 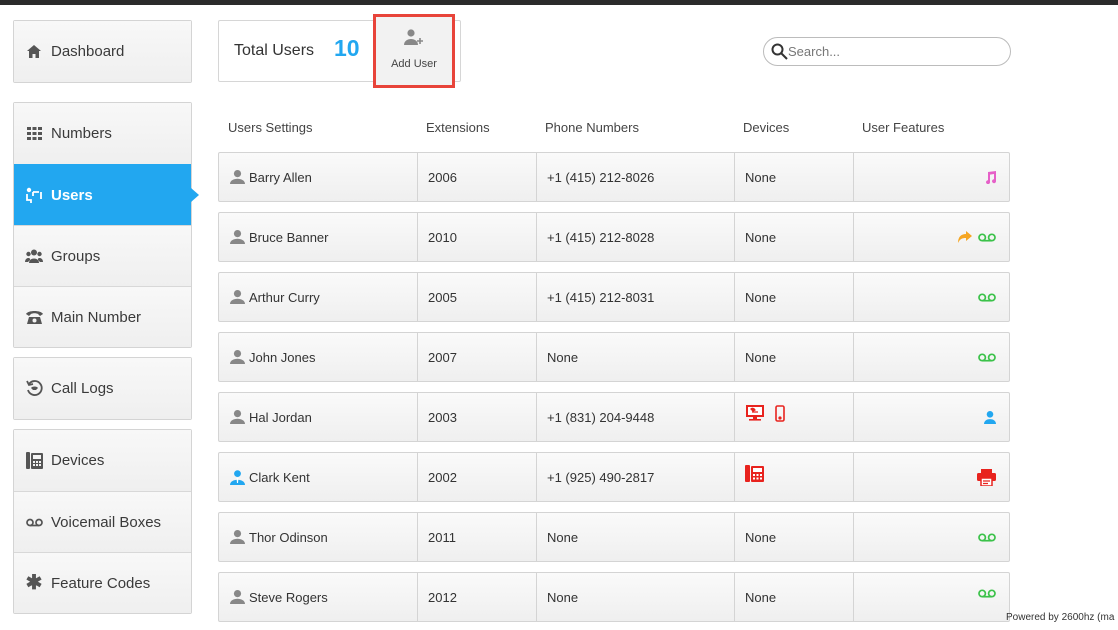 I want to click on extension-cell: 2012, so click(x=476, y=597).